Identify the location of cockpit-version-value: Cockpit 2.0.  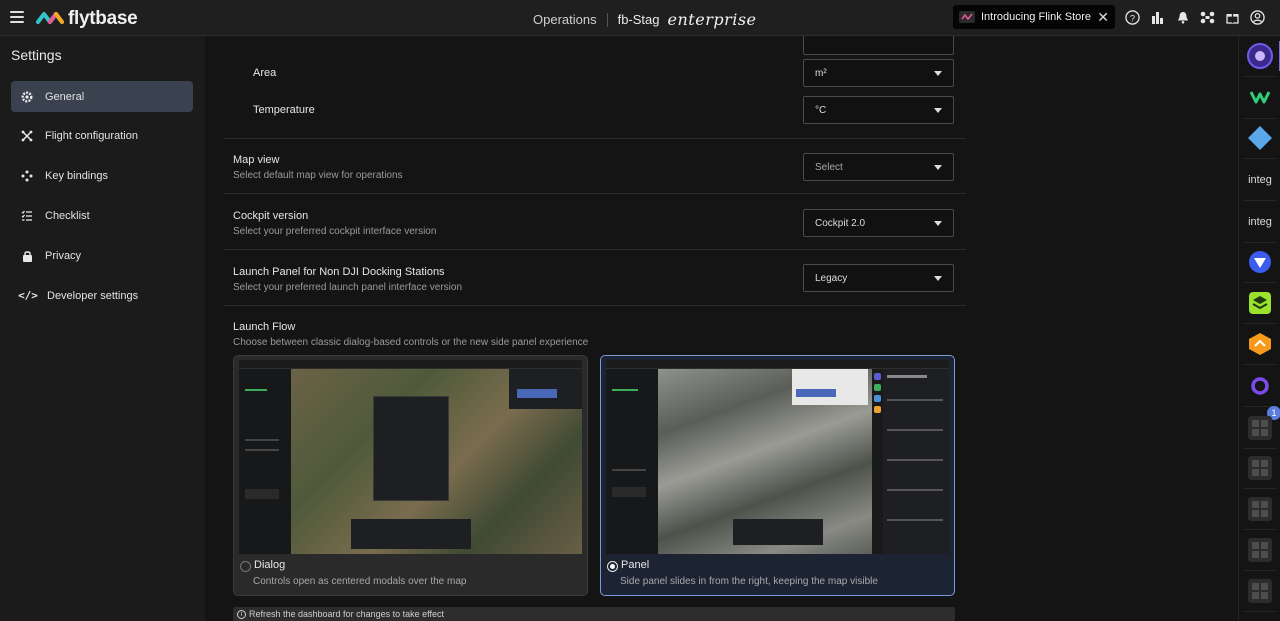
(840, 223).